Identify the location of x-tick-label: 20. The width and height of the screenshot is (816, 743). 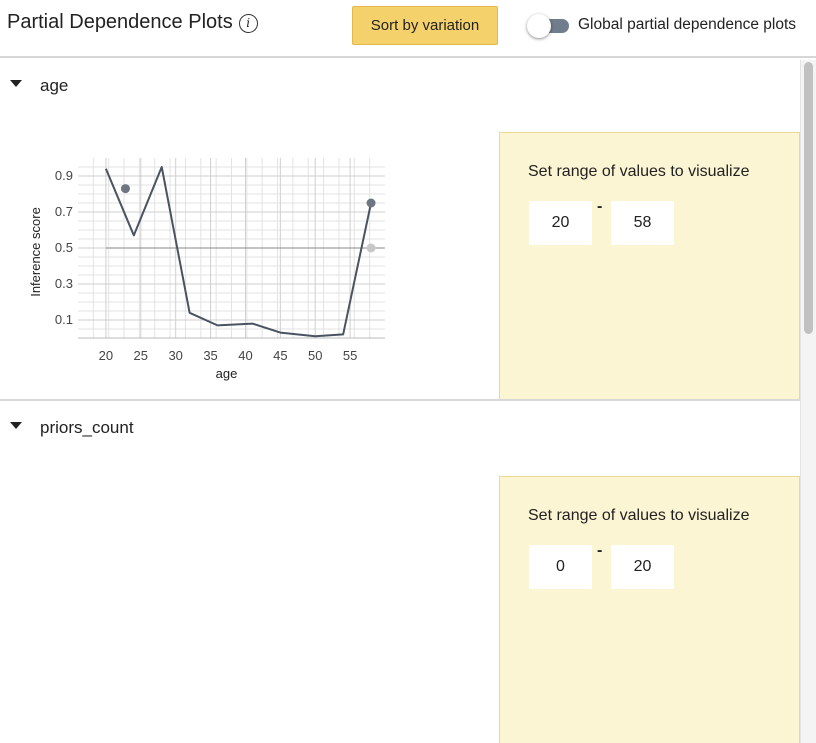
(106, 355).